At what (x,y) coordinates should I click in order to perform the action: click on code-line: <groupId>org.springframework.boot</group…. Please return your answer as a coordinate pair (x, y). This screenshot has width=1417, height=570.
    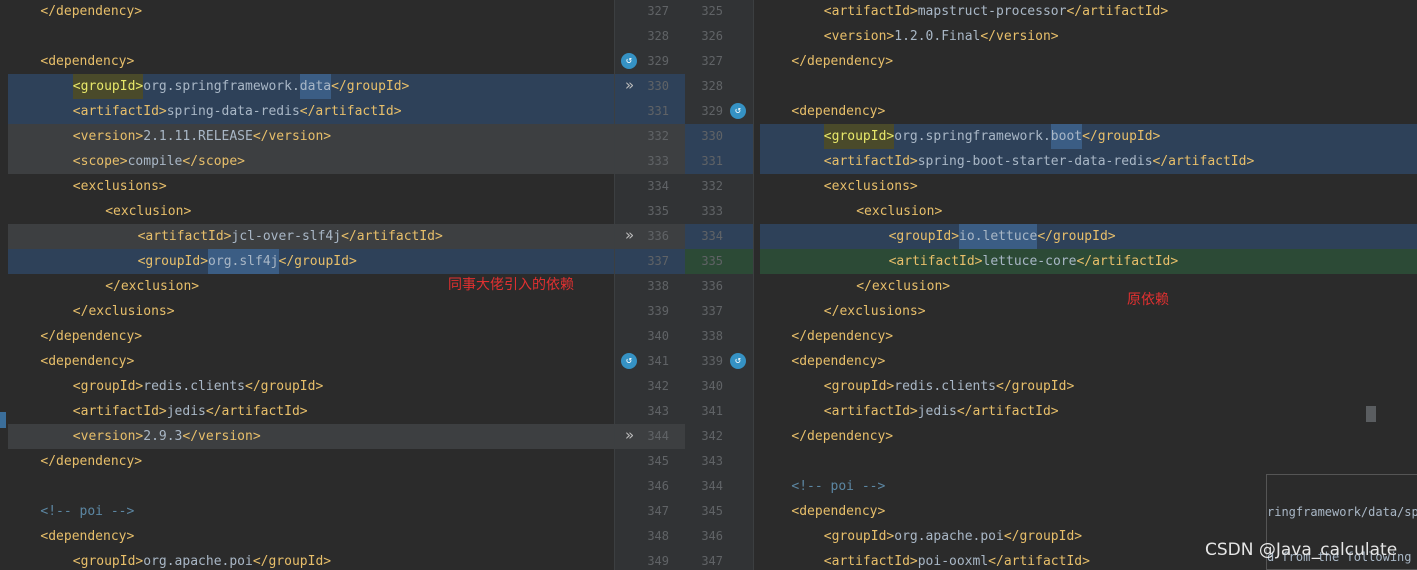
    Looking at the image, I should click on (1120, 136).